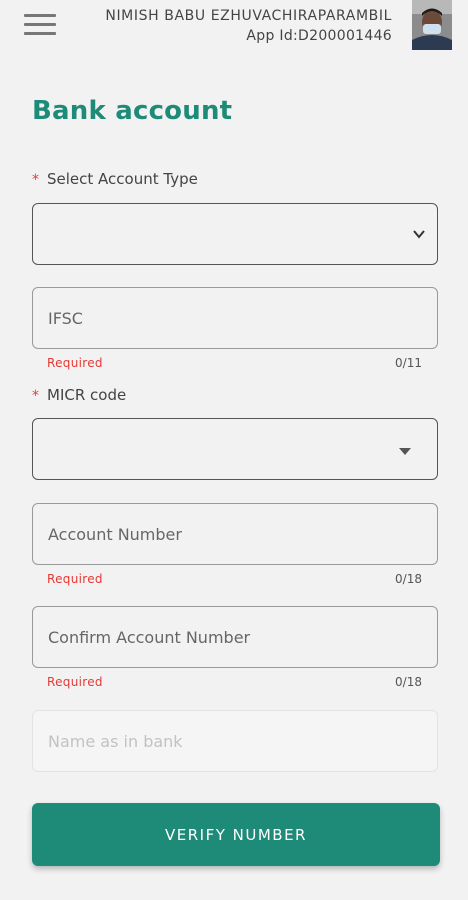  I want to click on micr-label: * MICR code, so click(79, 395).